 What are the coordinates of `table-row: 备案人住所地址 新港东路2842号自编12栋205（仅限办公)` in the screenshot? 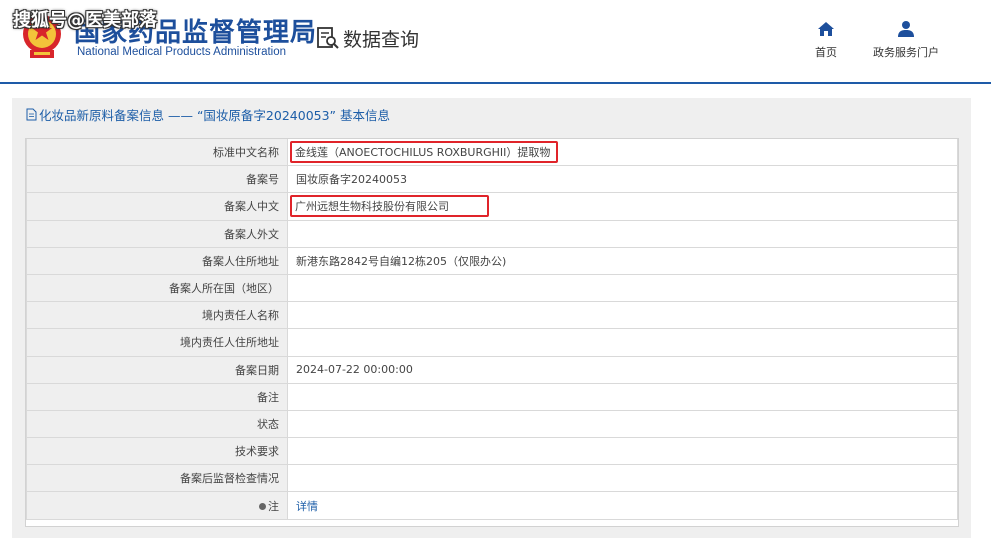 It's located at (492, 260).